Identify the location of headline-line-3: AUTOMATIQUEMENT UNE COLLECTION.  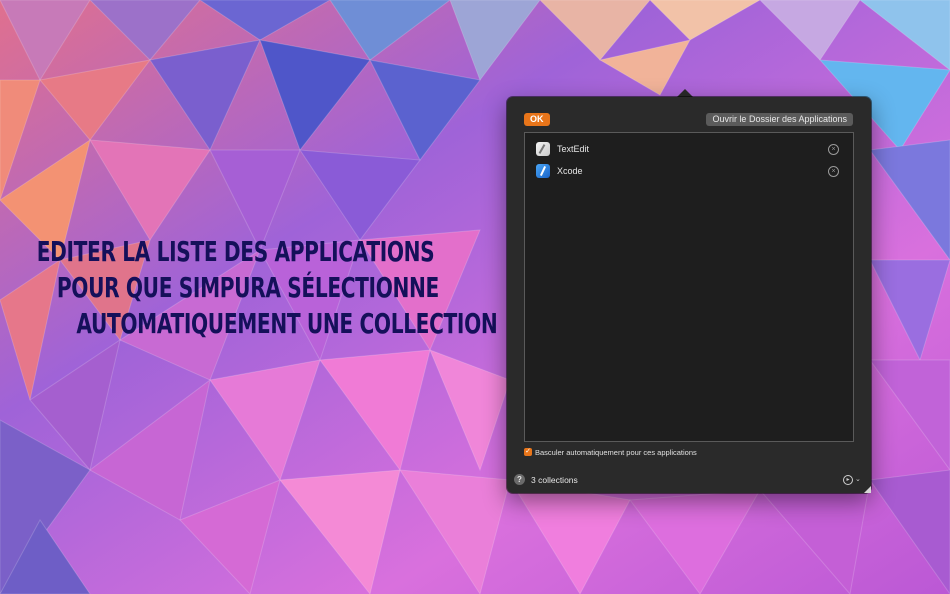
(287, 323).